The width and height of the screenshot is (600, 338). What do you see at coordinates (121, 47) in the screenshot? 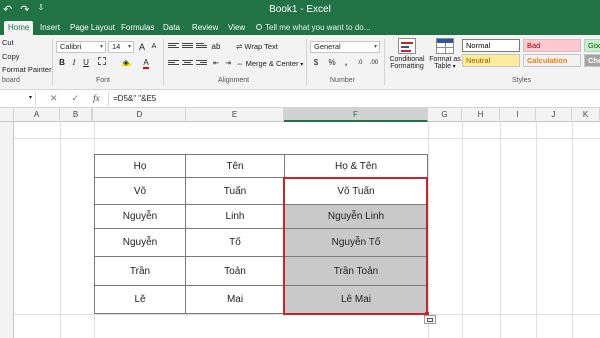
I see `font-size-combo: 14 ▾` at bounding box center [121, 47].